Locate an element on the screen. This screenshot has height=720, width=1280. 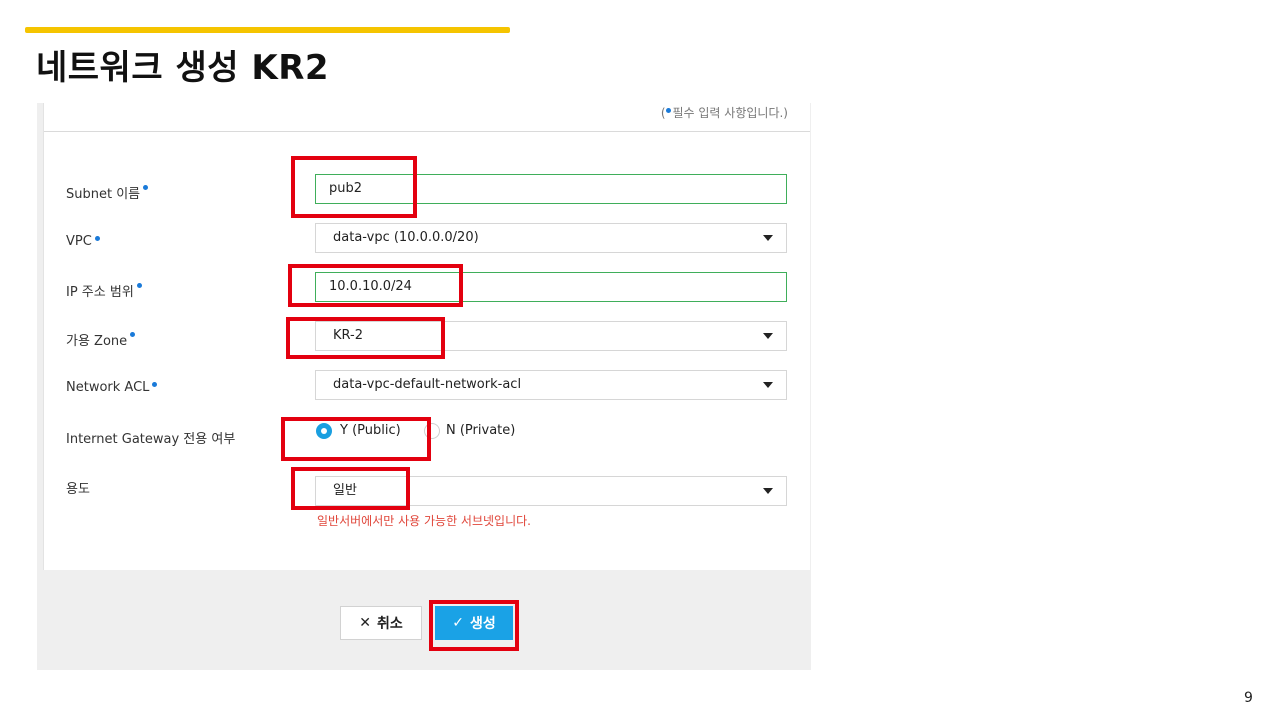
ip-range-label: IP 주소 범위 is located at coordinates (104, 290).